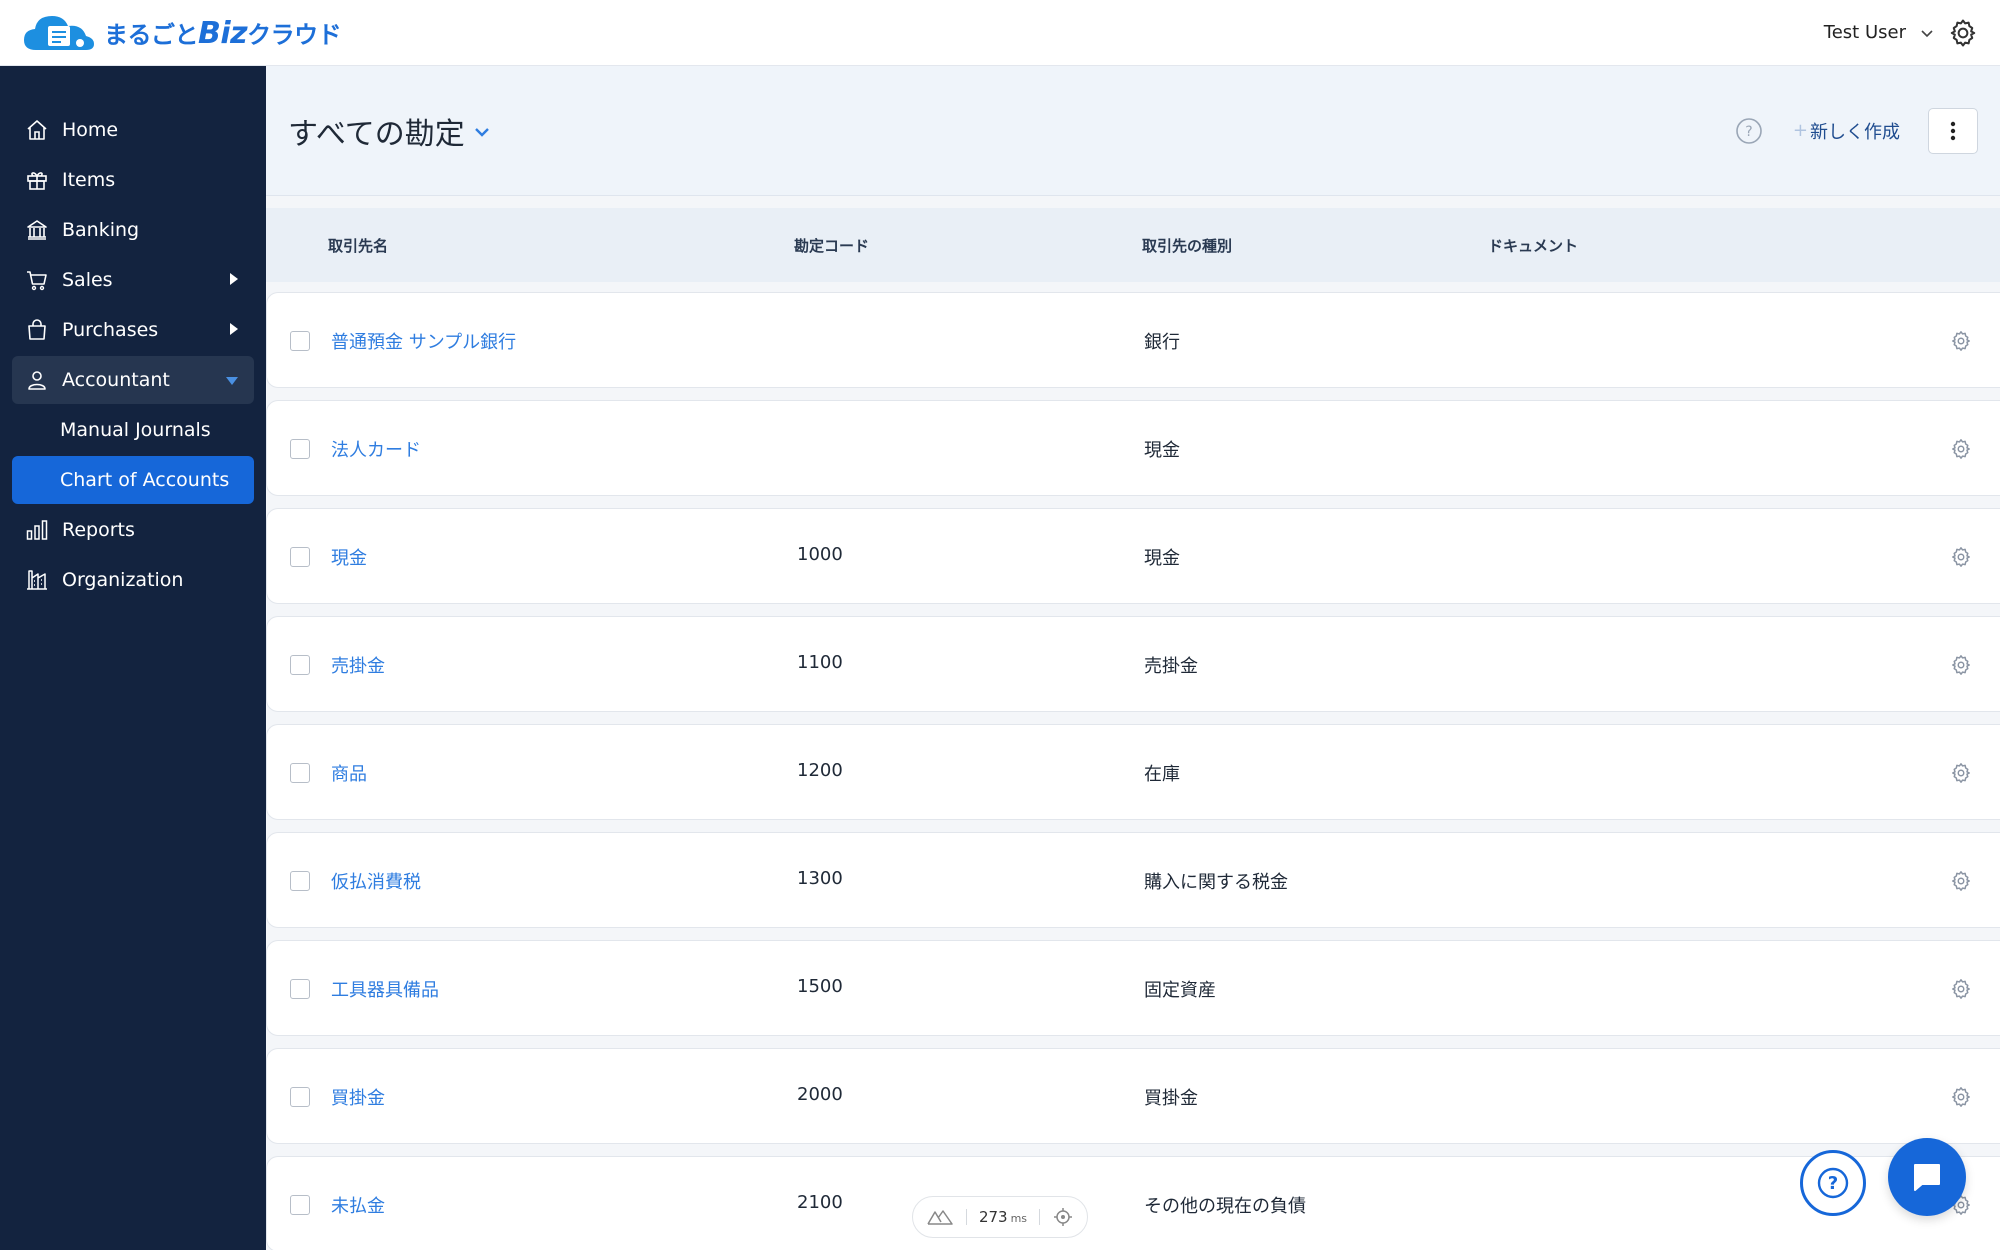 This screenshot has height=1250, width=2000. Describe the element at coordinates (1063, 1217) in the screenshot. I see `target-icon` at that location.